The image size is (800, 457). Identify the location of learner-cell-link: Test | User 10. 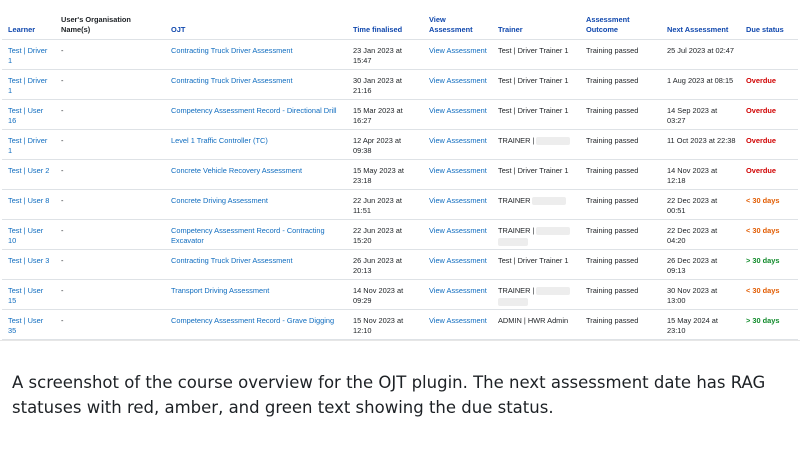
(25, 235).